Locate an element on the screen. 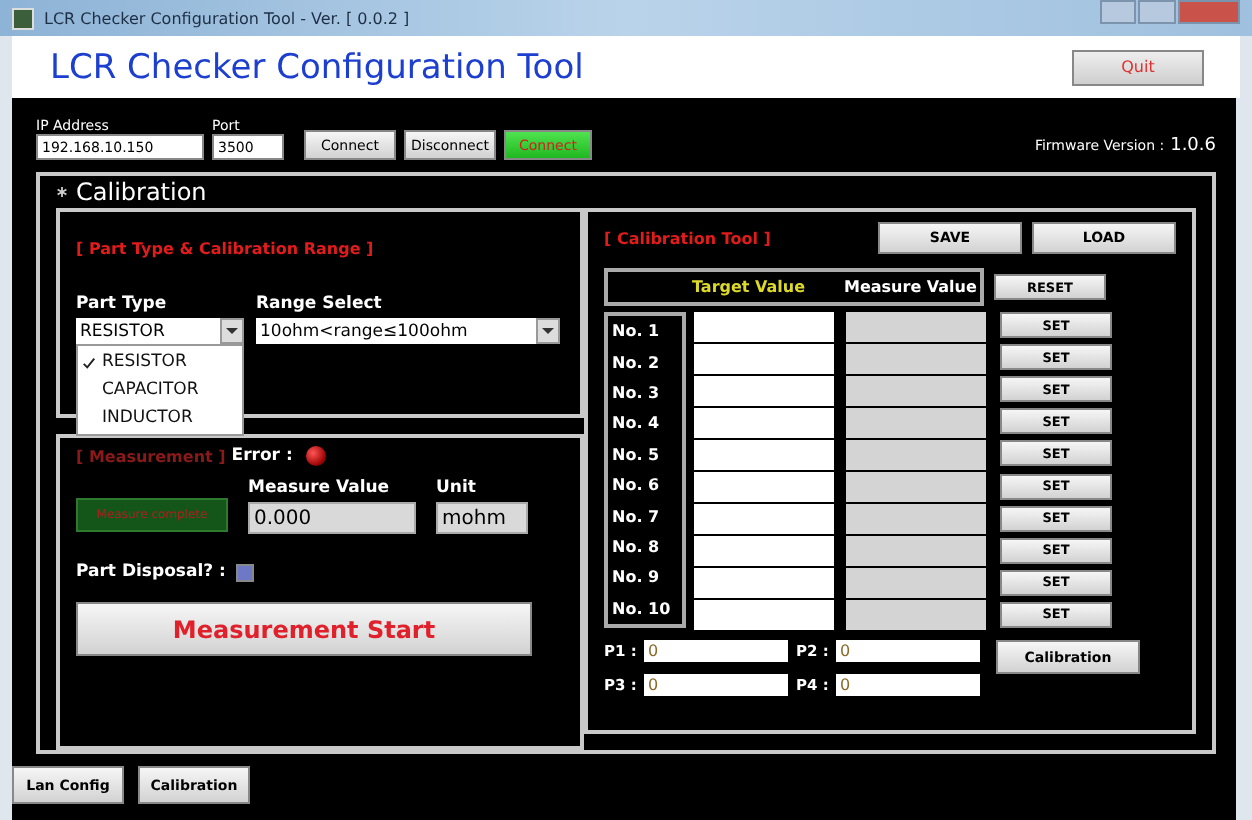  part-disposal-label: Part Disposal? : is located at coordinates (151, 572).